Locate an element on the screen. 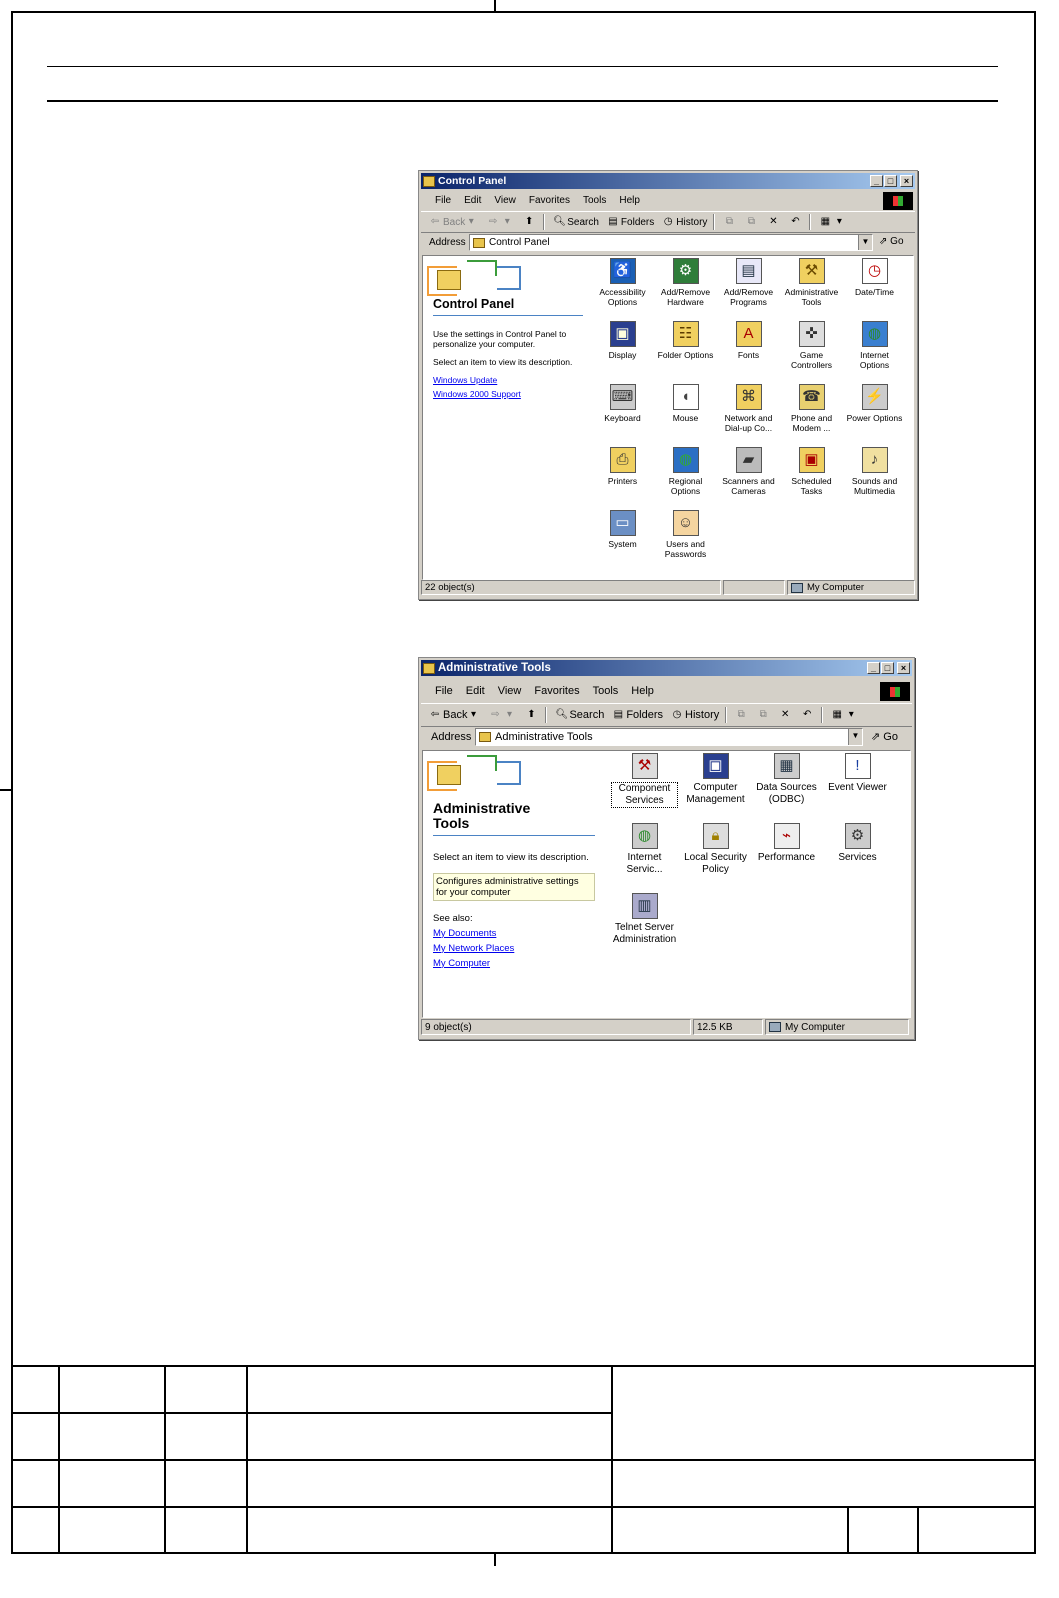 Image resolution: width=1059 pixels, height=1598 pixels. item-display: ▣ Display is located at coordinates (622, 340).